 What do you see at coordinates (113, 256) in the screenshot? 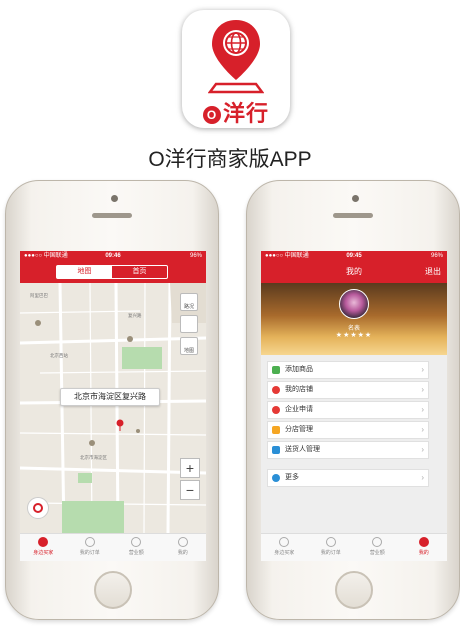
I see `status-bar: ●●●○○ 中国联通 09:46 96%` at bounding box center [113, 256].